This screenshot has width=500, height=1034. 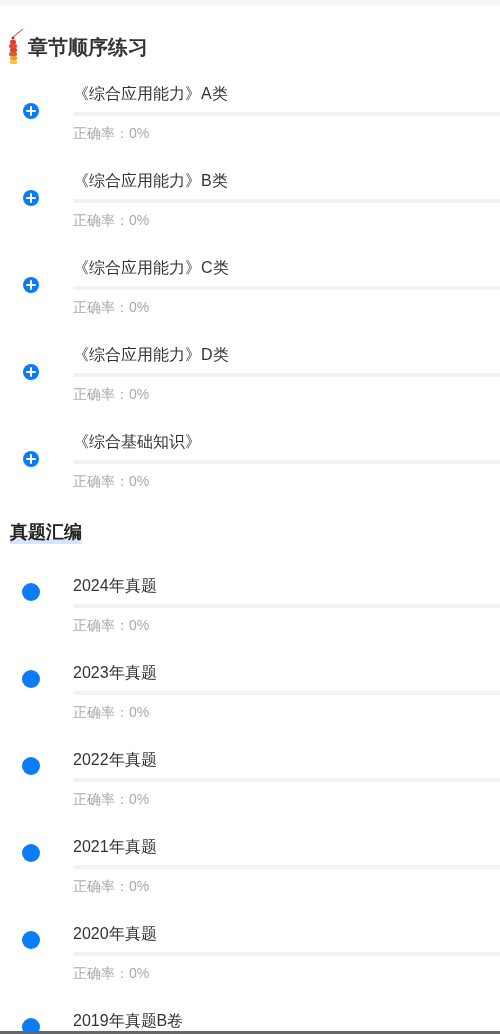 I want to click on item-title: 2024年真题, so click(x=286, y=586).